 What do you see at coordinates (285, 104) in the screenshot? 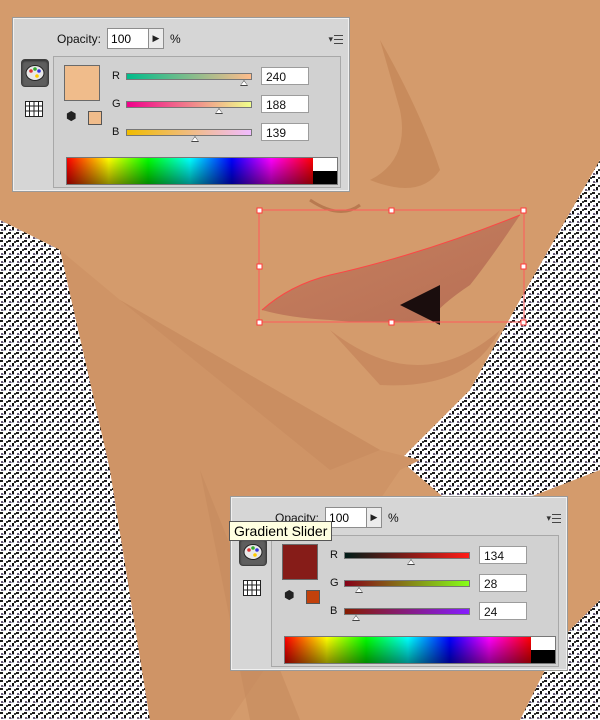
I see `channel-value-g: 188` at bounding box center [285, 104].